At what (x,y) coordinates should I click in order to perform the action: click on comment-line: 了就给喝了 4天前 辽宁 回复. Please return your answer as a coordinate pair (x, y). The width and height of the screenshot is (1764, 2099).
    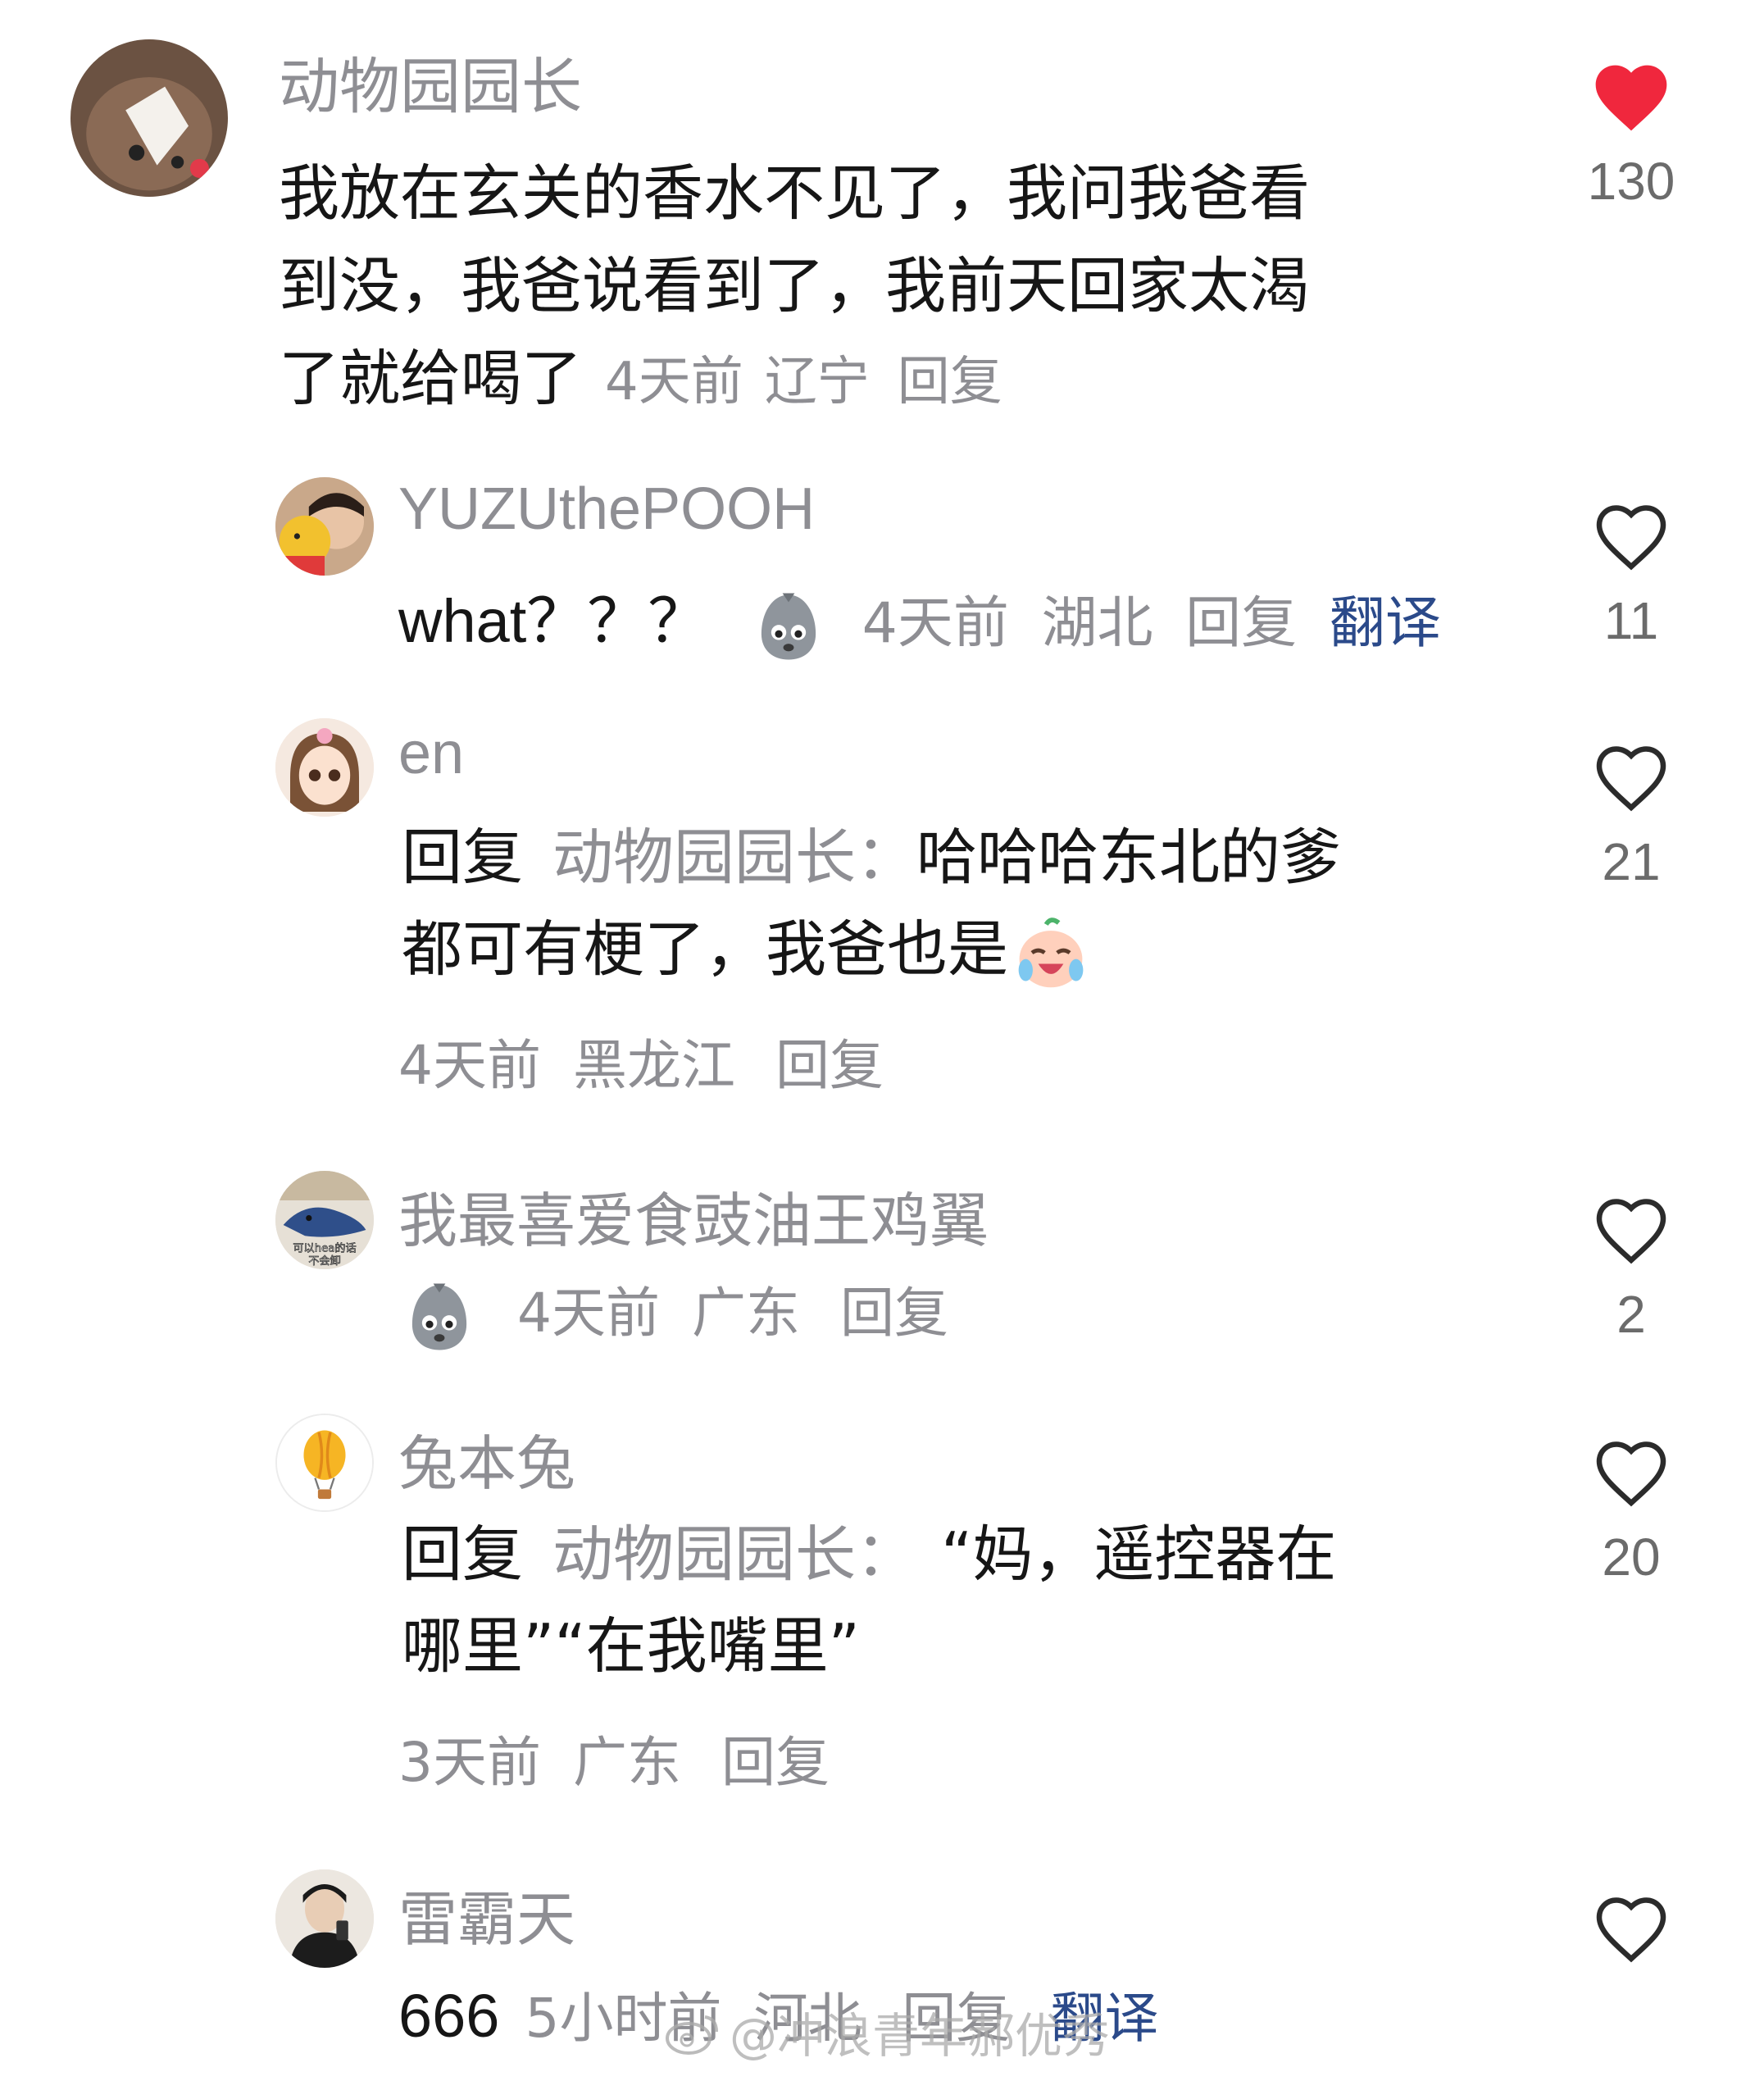
    Looking at the image, I should click on (794, 381).